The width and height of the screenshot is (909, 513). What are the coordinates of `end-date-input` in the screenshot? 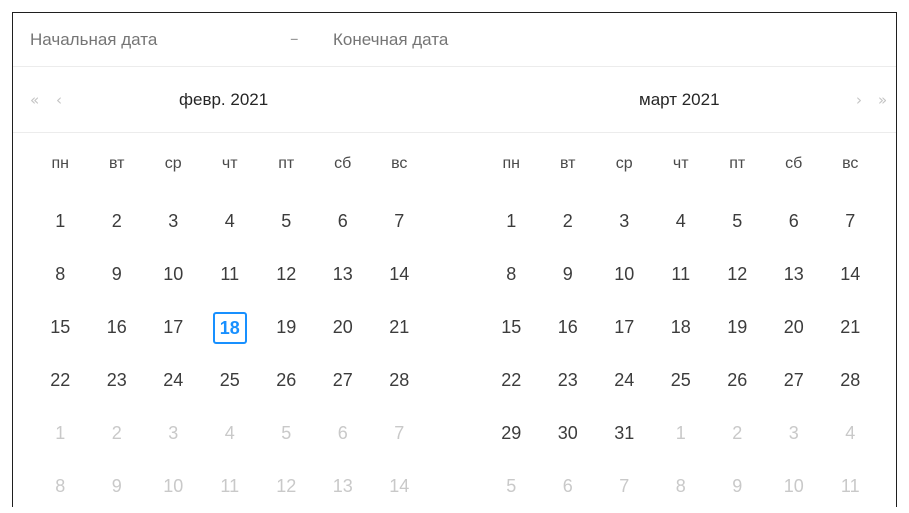 It's located at (453, 40).